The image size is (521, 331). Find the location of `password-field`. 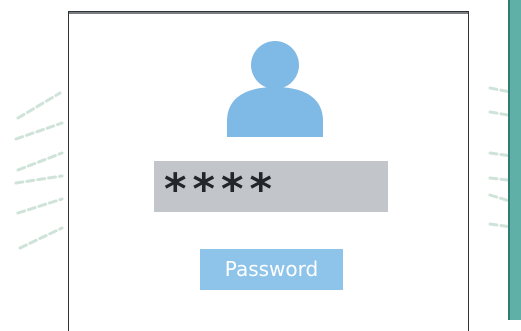

password-field is located at coordinates (271, 186).